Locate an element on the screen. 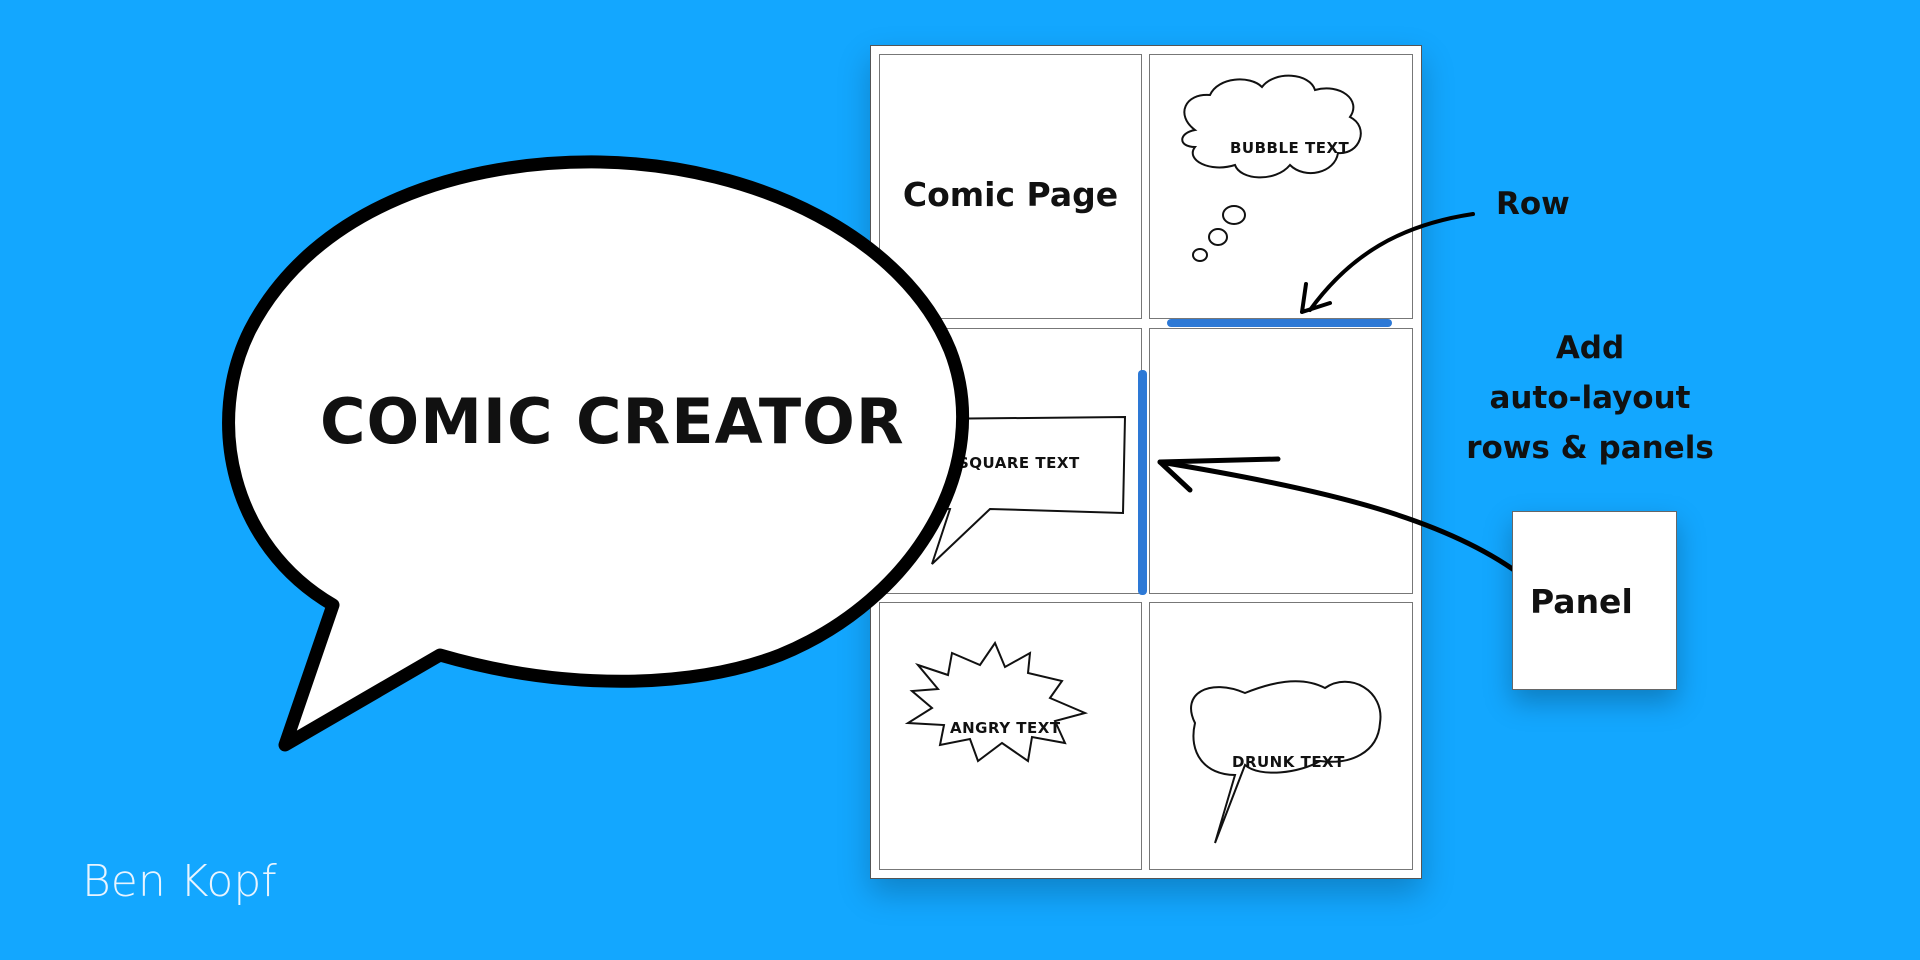 The image size is (1920, 960). add-line-1: Add is located at coordinates (1590, 348).